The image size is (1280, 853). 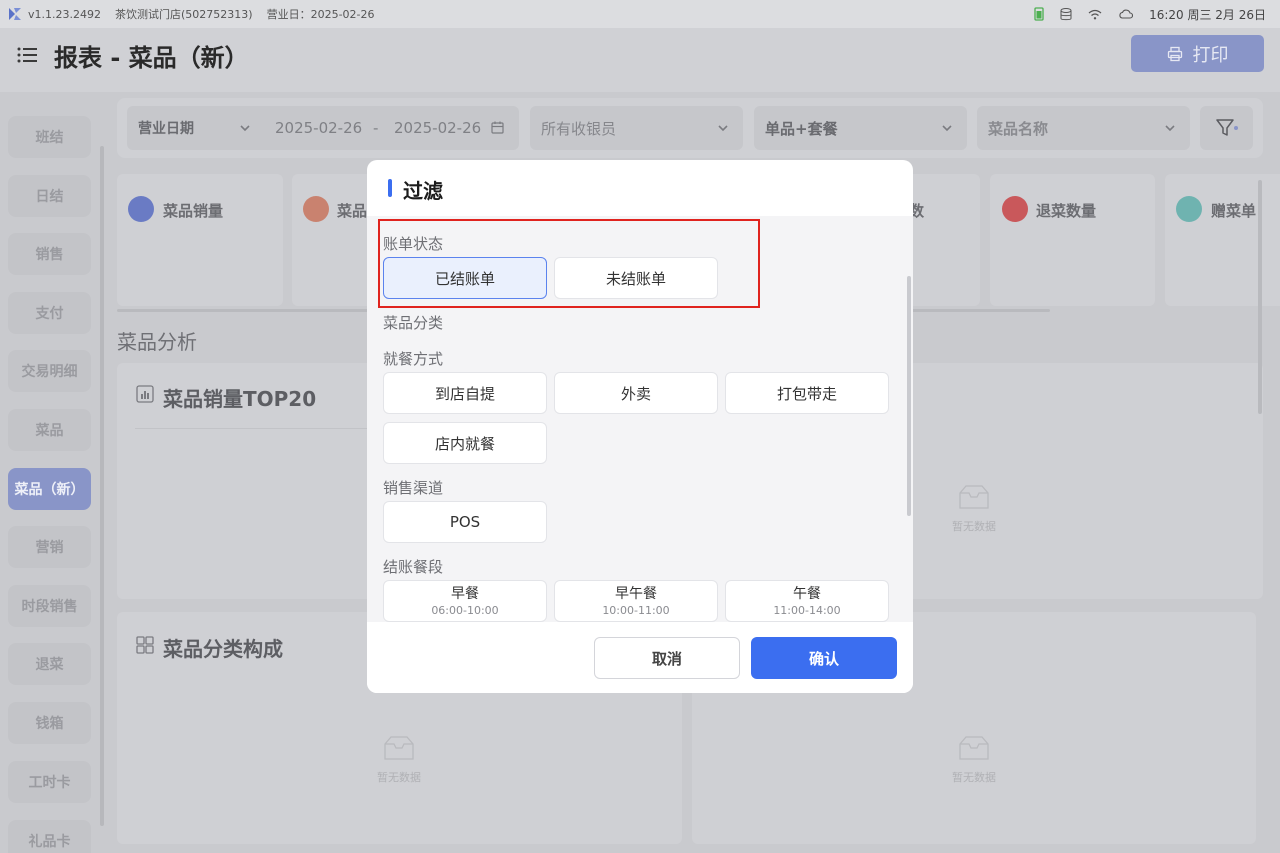 I want to click on dialog-title: 过滤, so click(x=423, y=191).